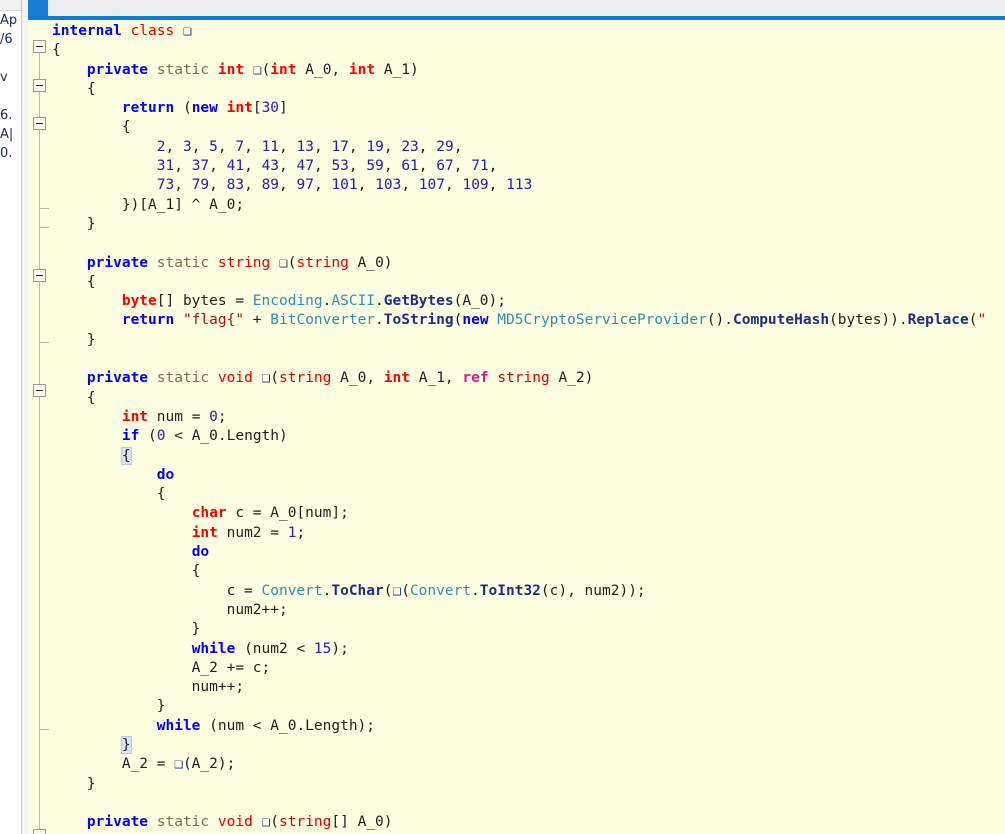 The image size is (1005, 834). Describe the element at coordinates (10, 115) in the screenshot. I see `tree-item: 6.` at that location.